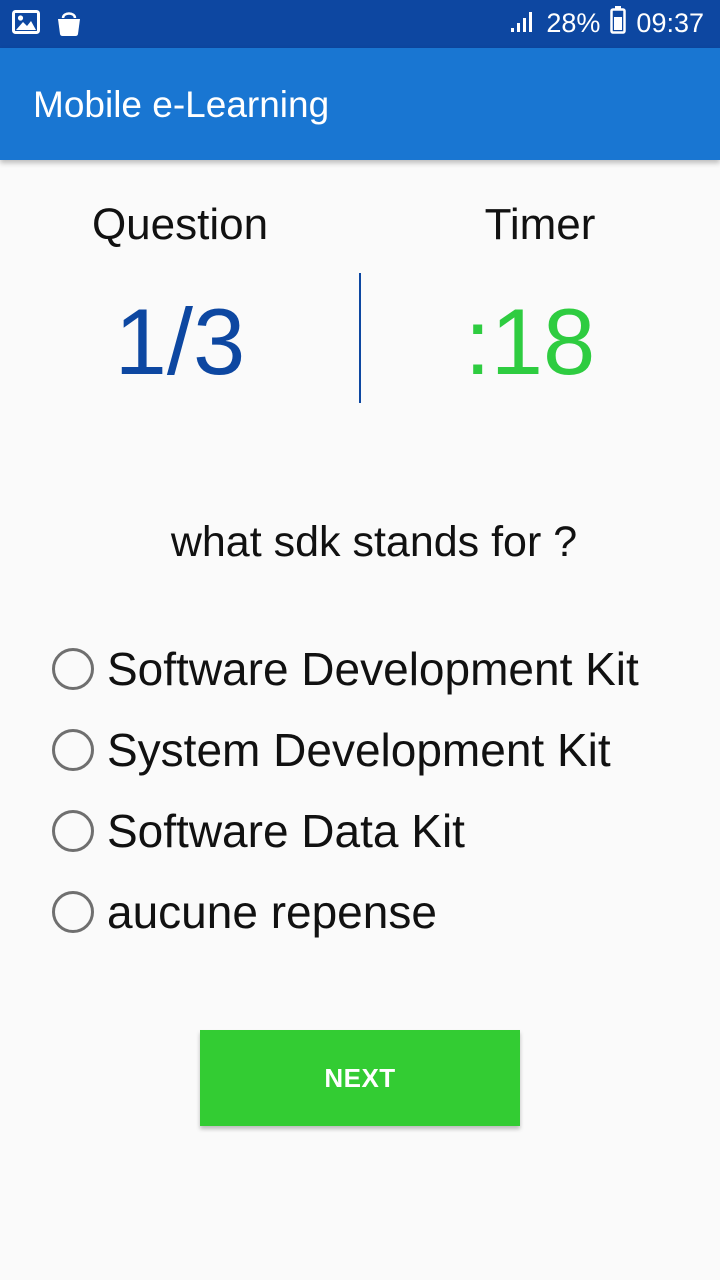 This screenshot has height=1280, width=720. What do you see at coordinates (180, 224) in the screenshot?
I see `question-label: Question` at bounding box center [180, 224].